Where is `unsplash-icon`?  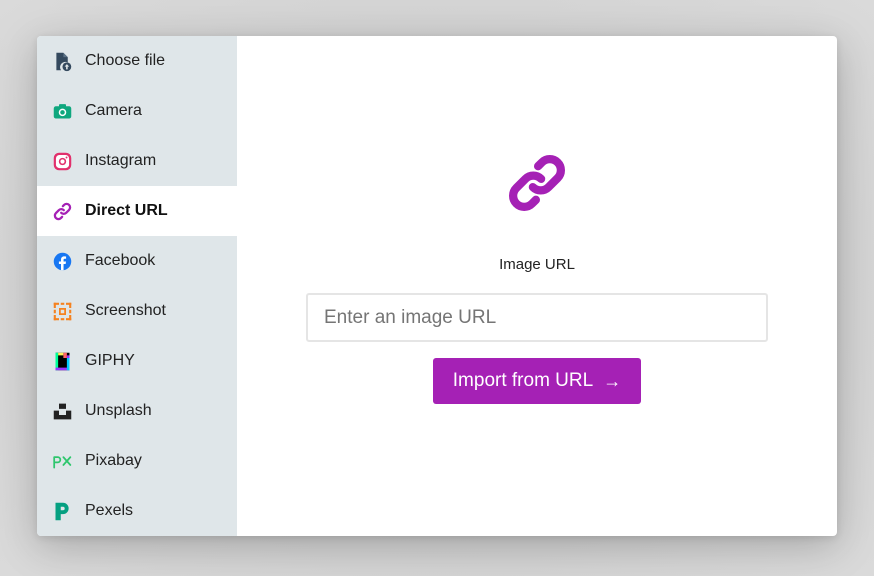 unsplash-icon is located at coordinates (62, 411).